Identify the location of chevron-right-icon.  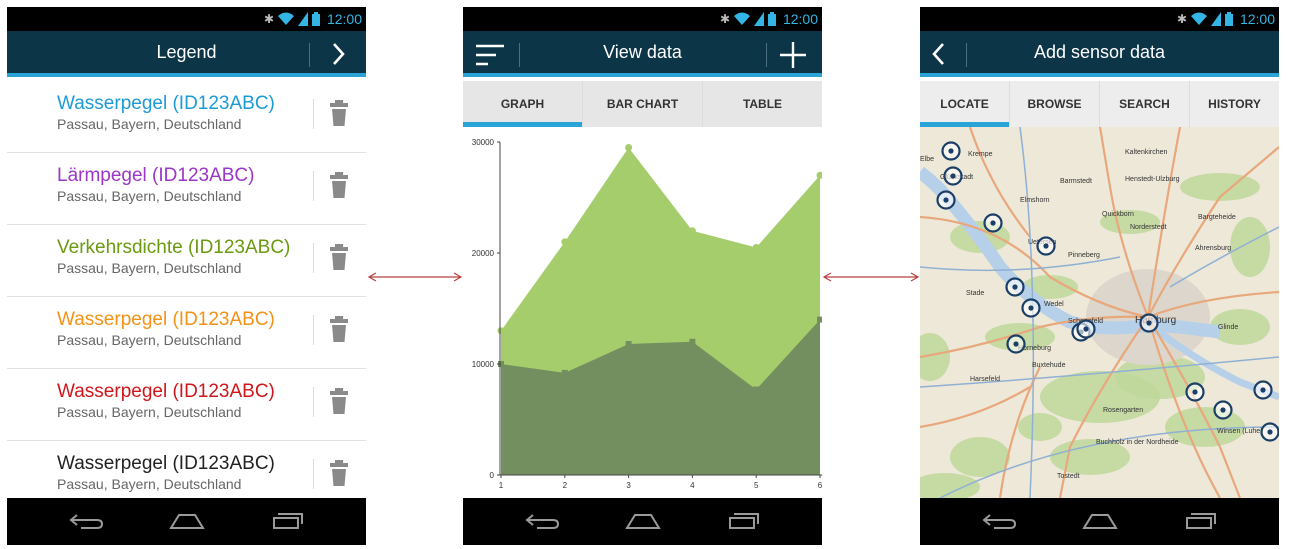
(338, 54).